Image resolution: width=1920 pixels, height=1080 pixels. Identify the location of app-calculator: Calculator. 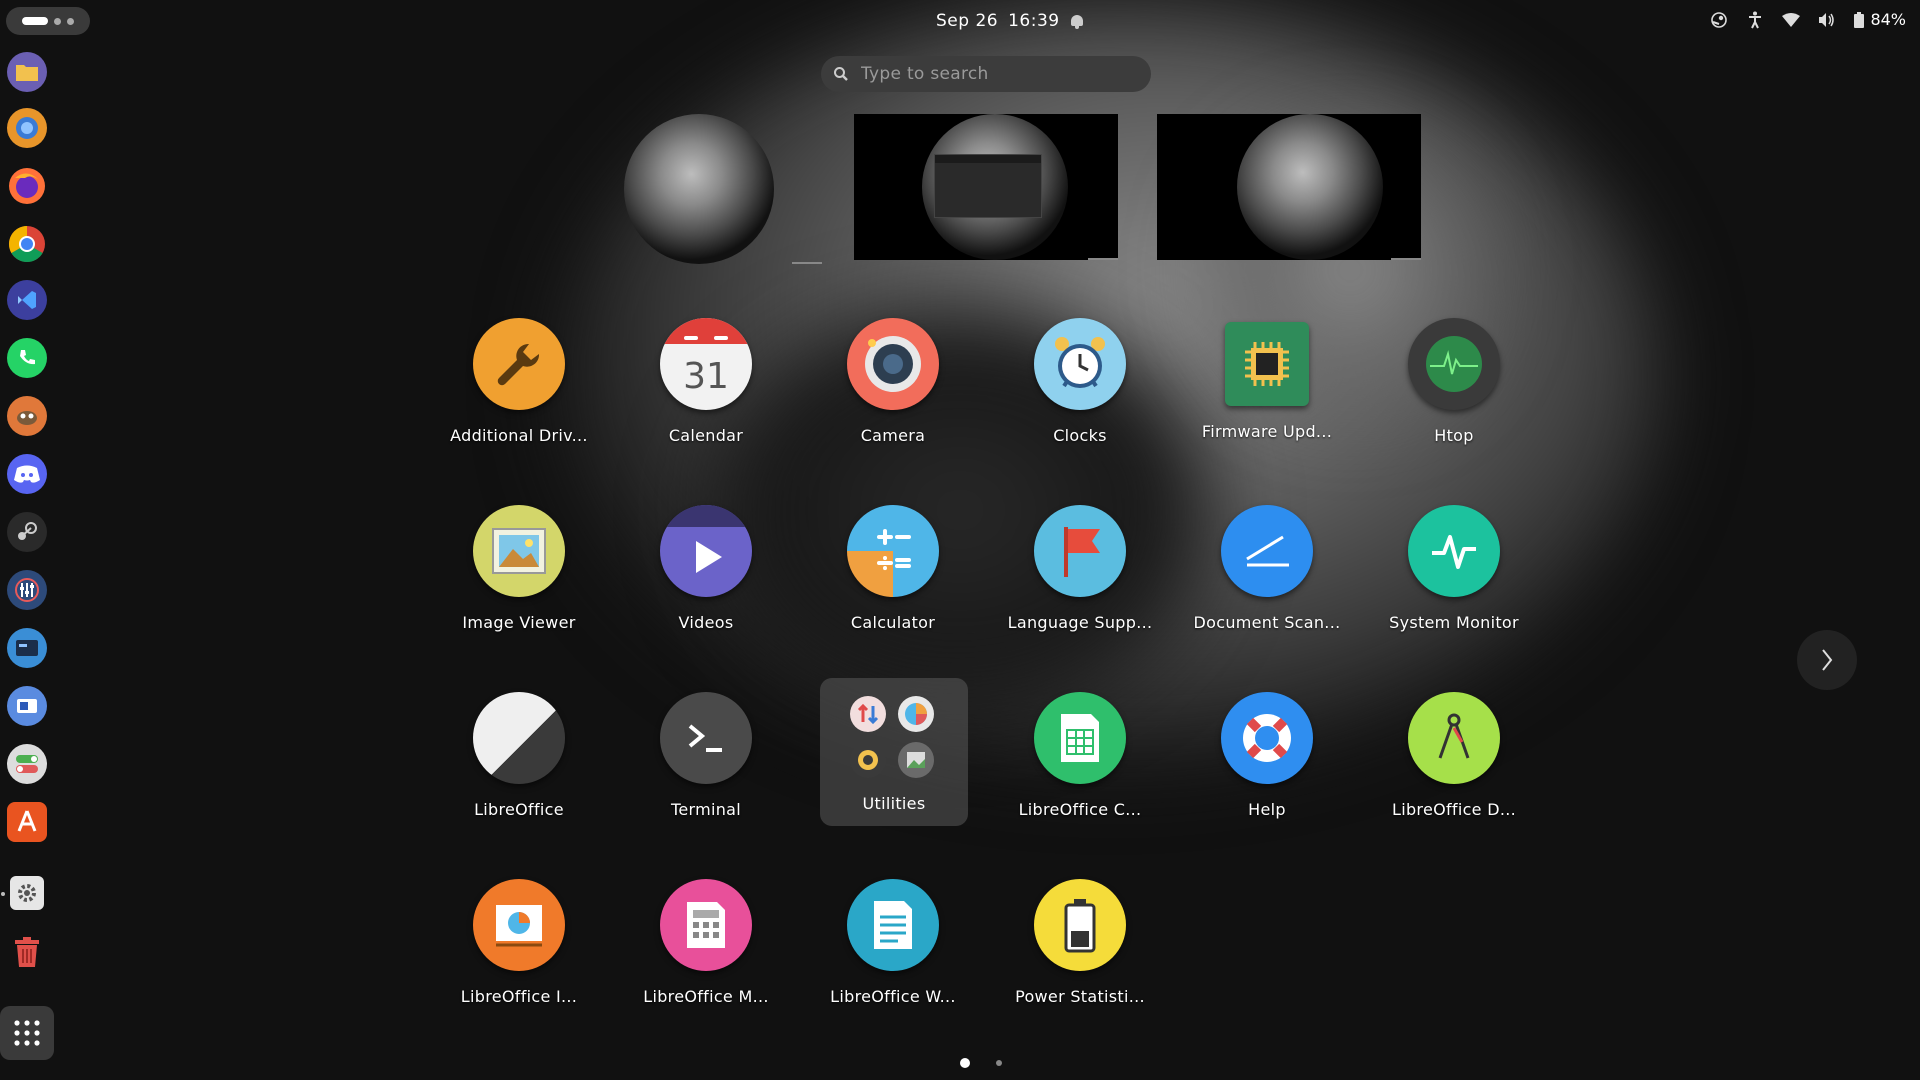
(893, 562).